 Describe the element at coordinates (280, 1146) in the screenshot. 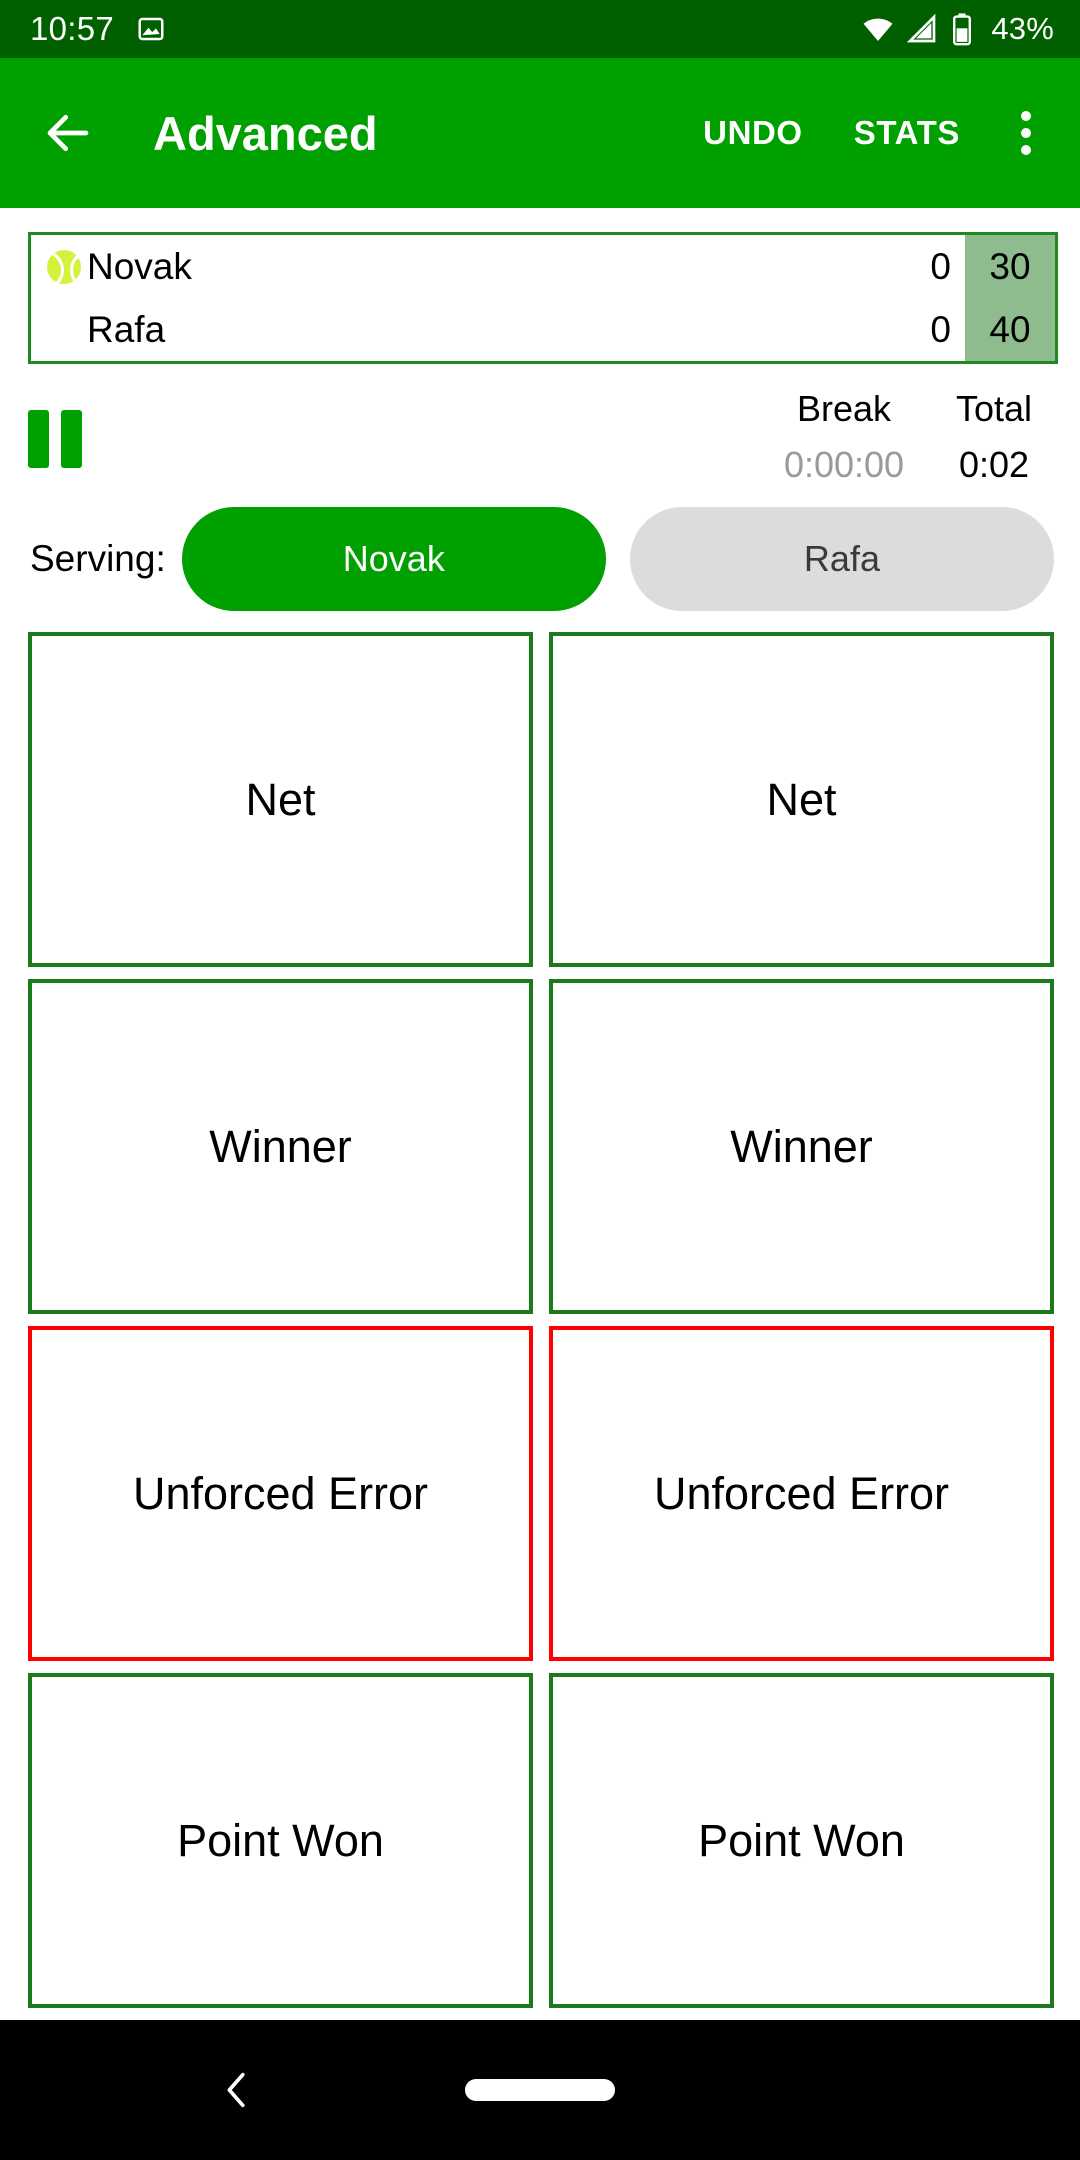

I see `winner-button-left: Winner` at that location.